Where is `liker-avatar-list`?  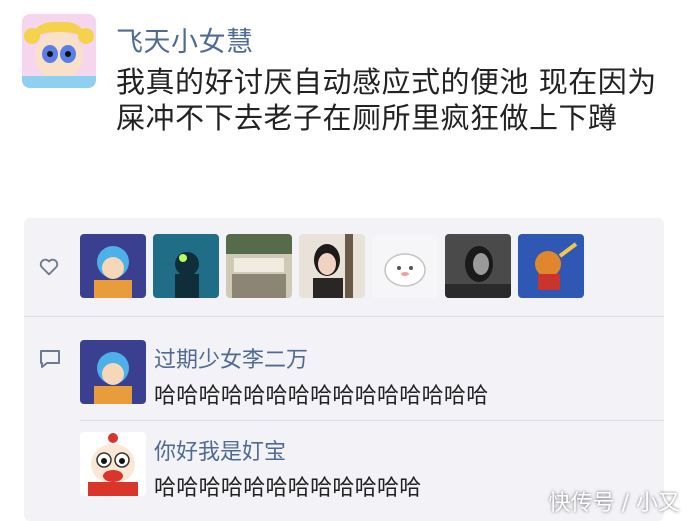 liker-avatar-list is located at coordinates (332, 266).